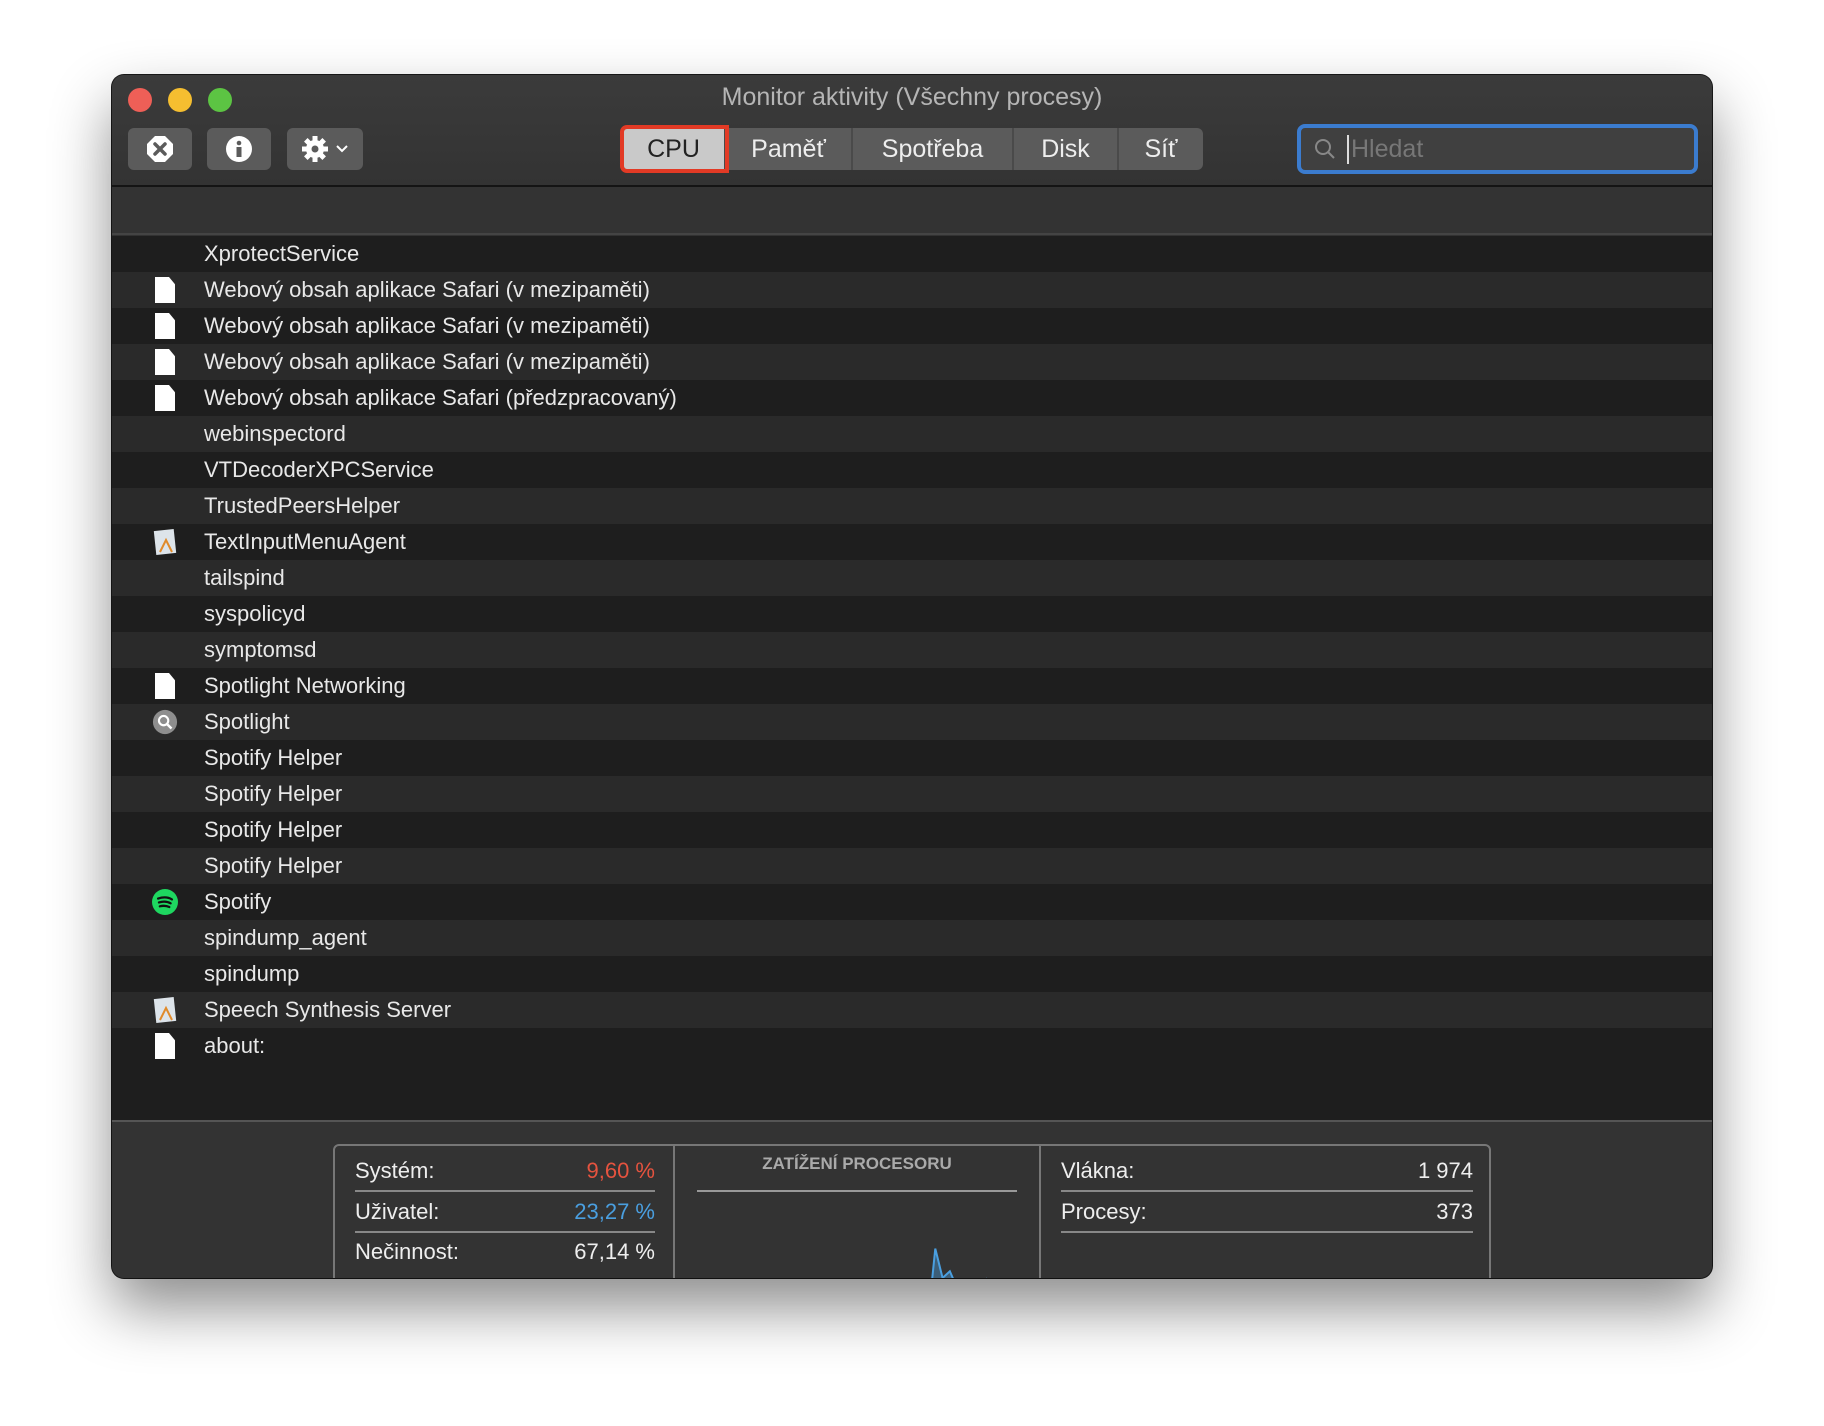 The image size is (1824, 1426). What do you see at coordinates (912, 974) in the screenshot?
I see `process-row: spindump` at bounding box center [912, 974].